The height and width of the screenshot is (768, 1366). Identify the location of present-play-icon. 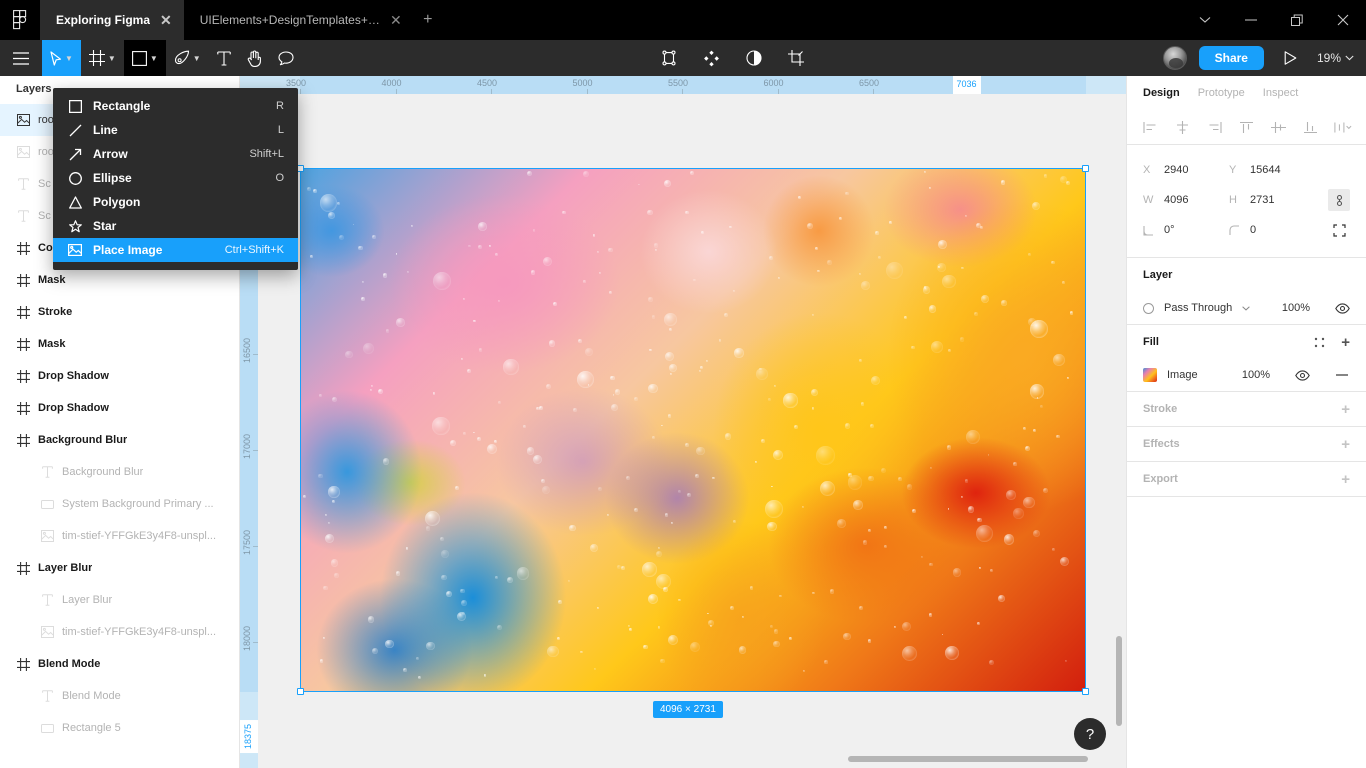
(1290, 58).